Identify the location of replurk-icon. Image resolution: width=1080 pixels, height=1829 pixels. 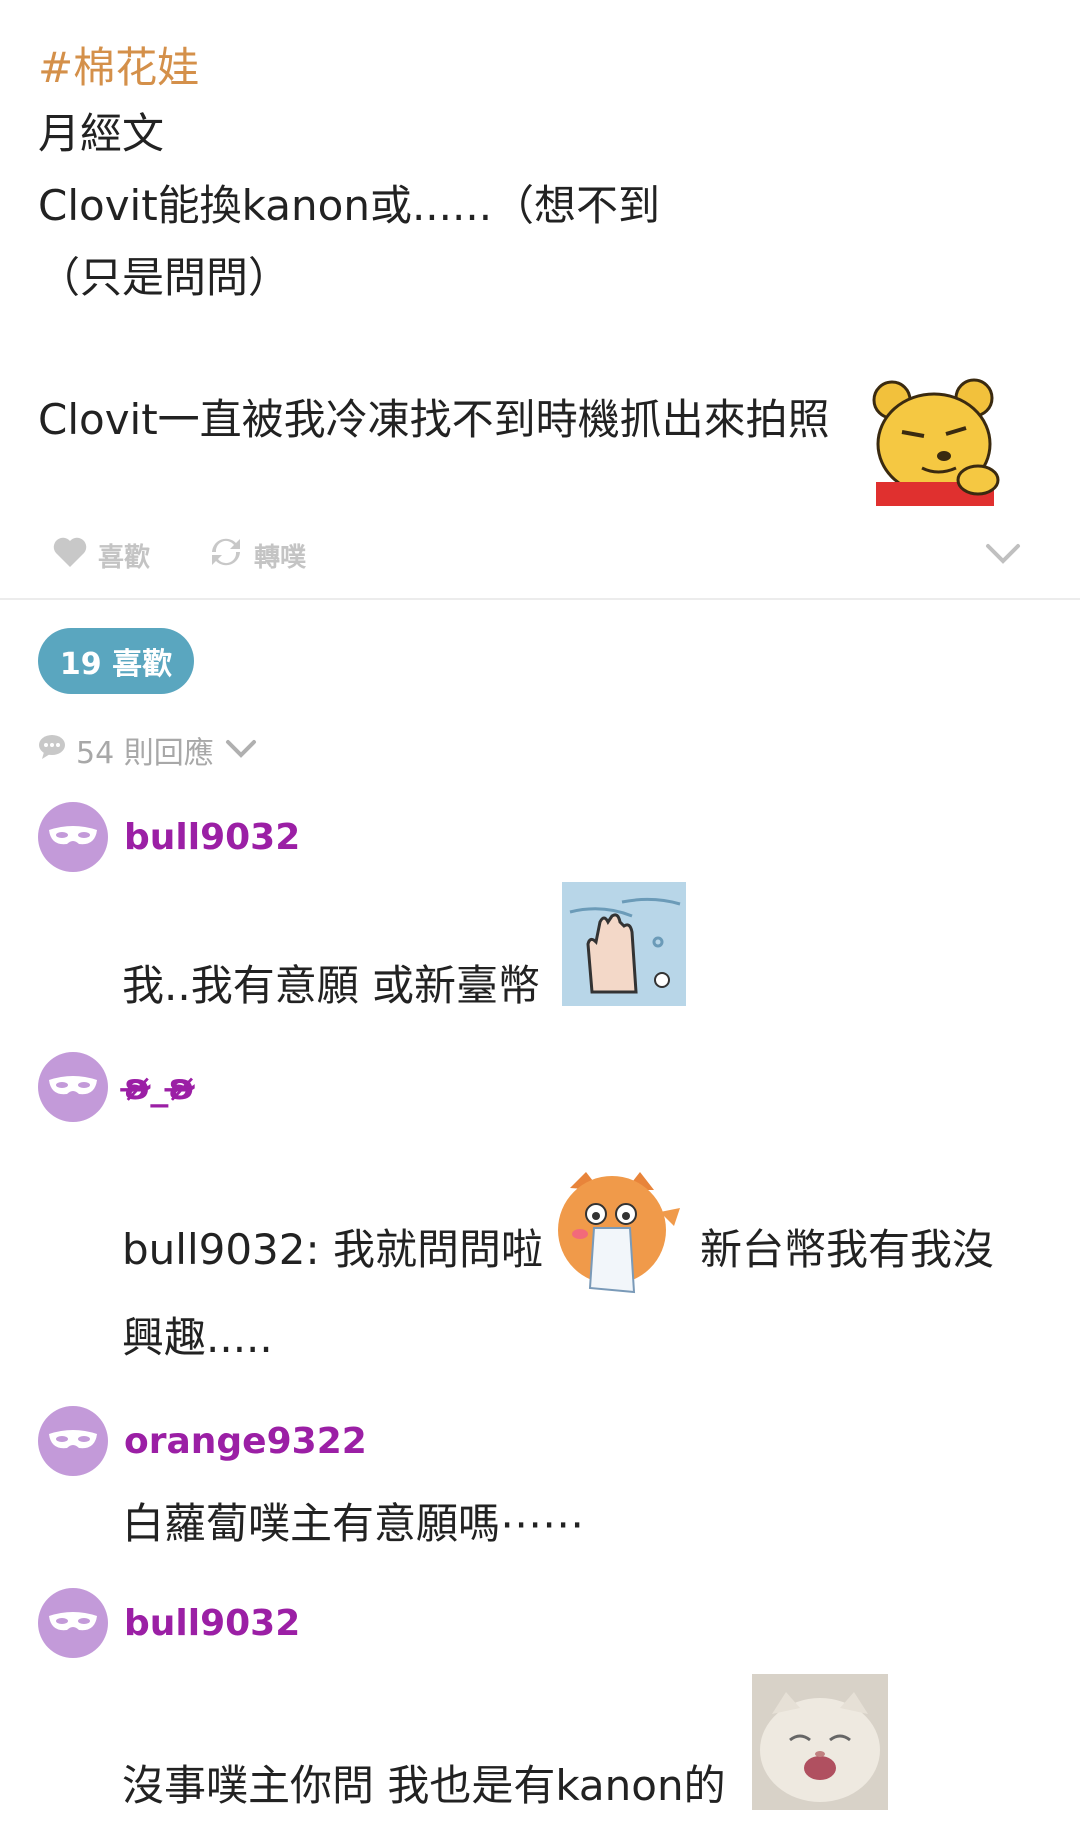
(226, 555).